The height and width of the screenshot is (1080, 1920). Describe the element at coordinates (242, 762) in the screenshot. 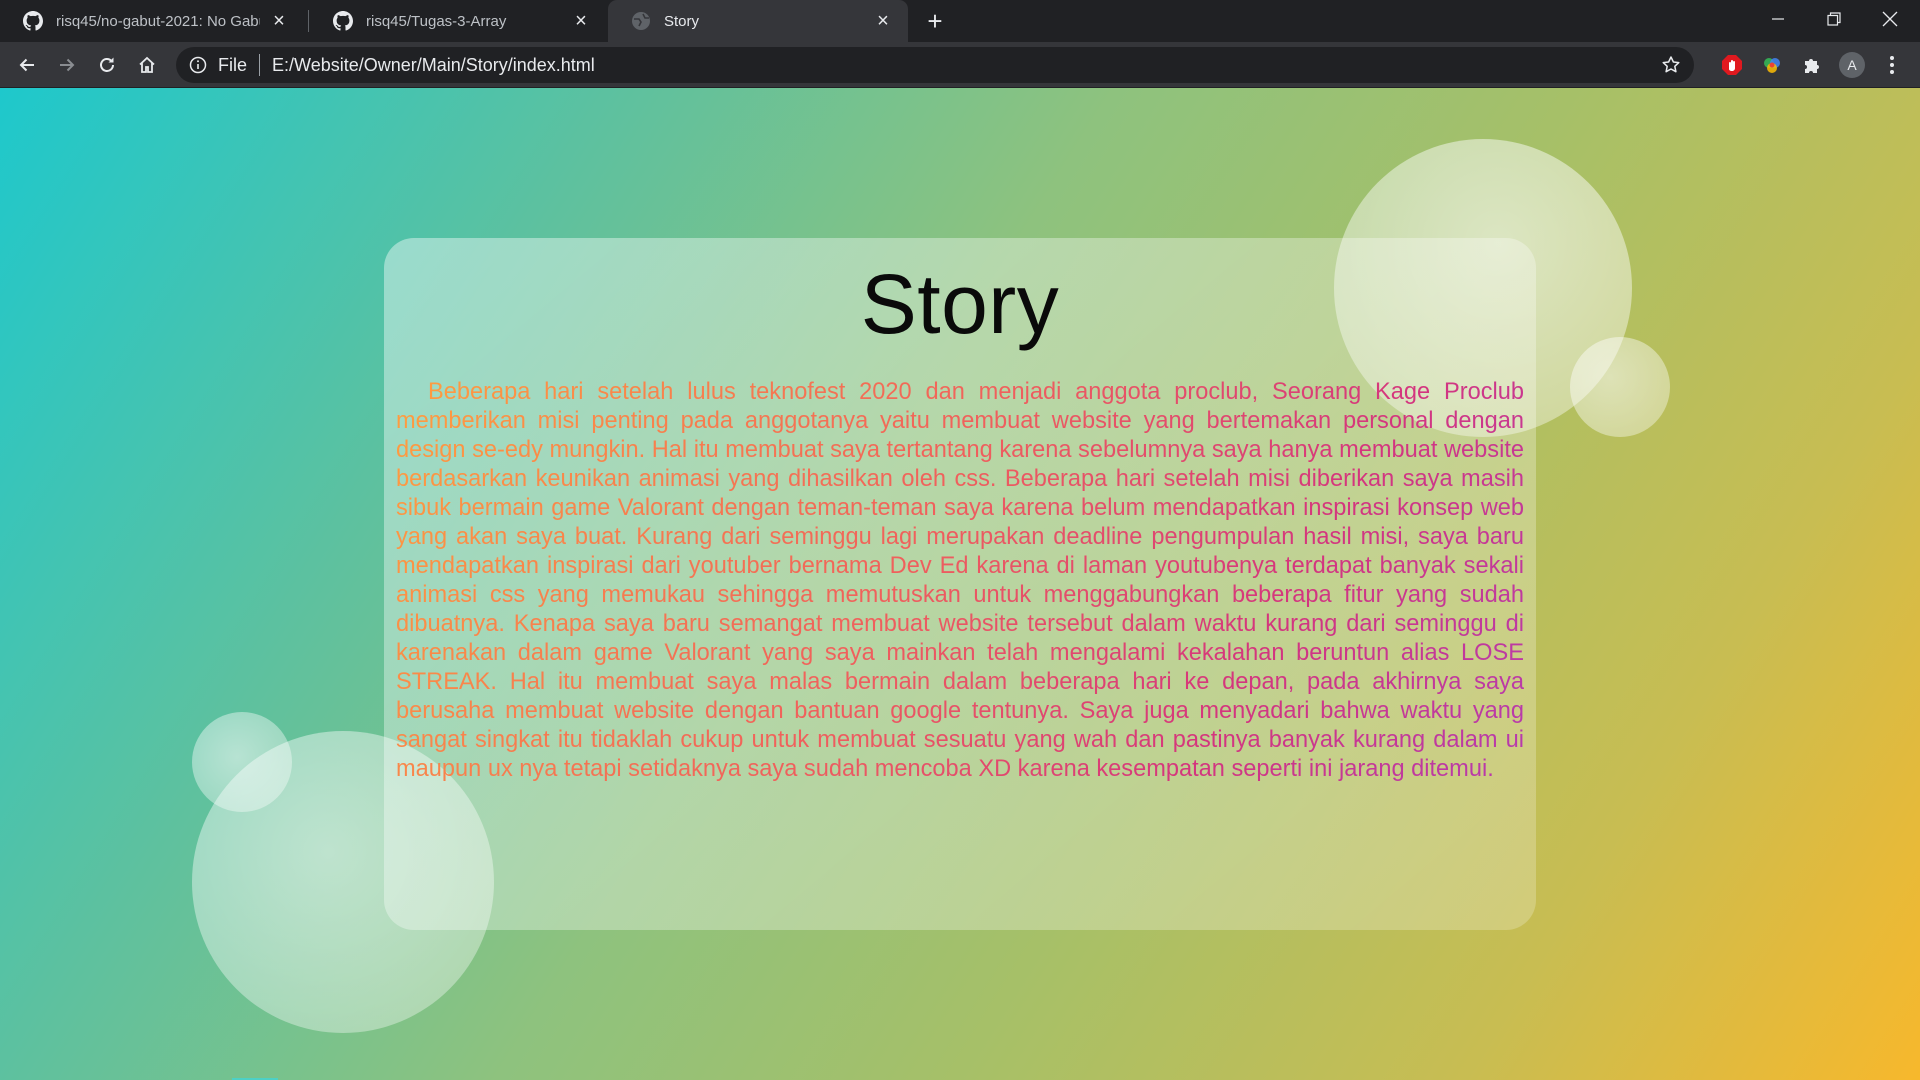

I see `decor-circle-small-bottom` at that location.